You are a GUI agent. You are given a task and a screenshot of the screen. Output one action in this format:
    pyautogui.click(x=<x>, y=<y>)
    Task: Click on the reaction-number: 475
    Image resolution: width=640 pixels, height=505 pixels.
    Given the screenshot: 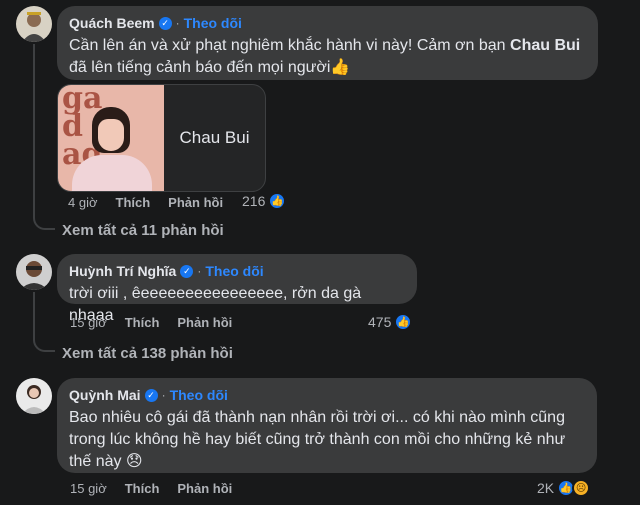 What is the action you would take?
    pyautogui.click(x=380, y=322)
    